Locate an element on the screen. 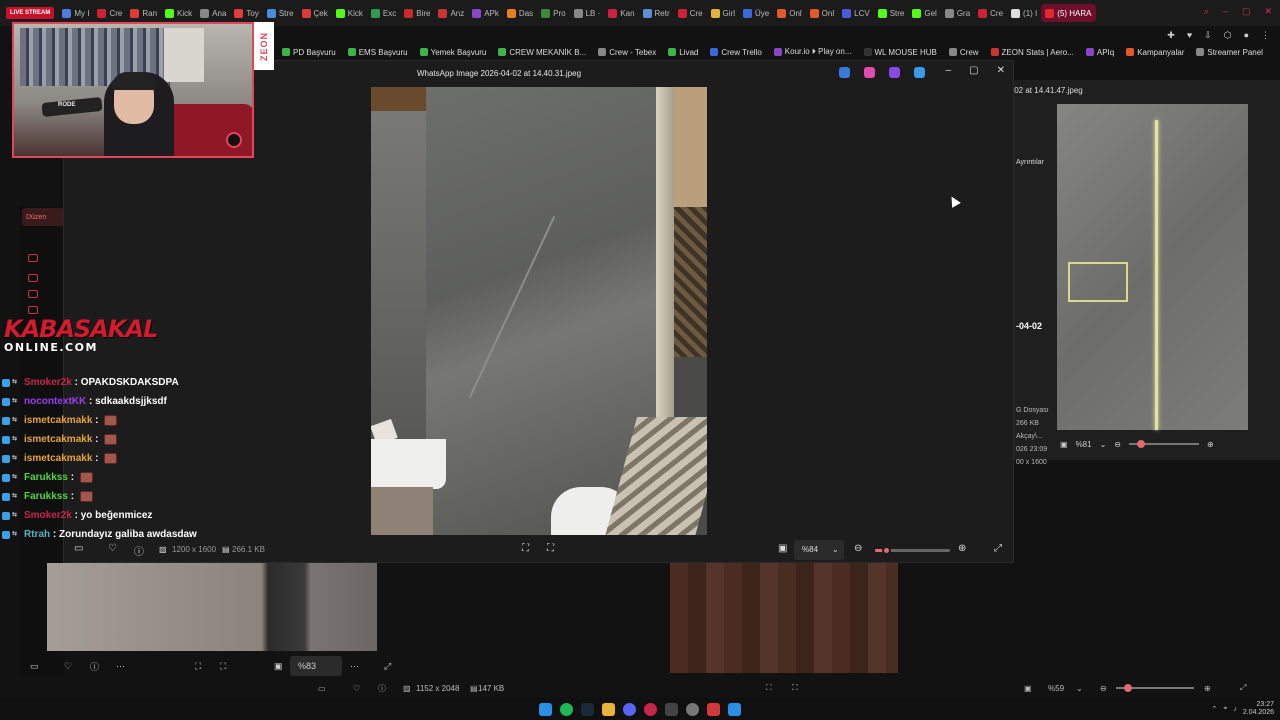 Image resolution: width=1280 pixels, height=720 pixels. browser-tab: Gra is located at coordinates (957, 13).